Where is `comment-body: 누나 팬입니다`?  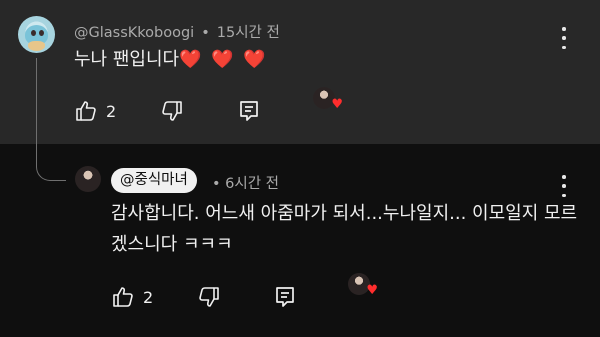 comment-body: 누나 팬입니다 is located at coordinates (127, 59).